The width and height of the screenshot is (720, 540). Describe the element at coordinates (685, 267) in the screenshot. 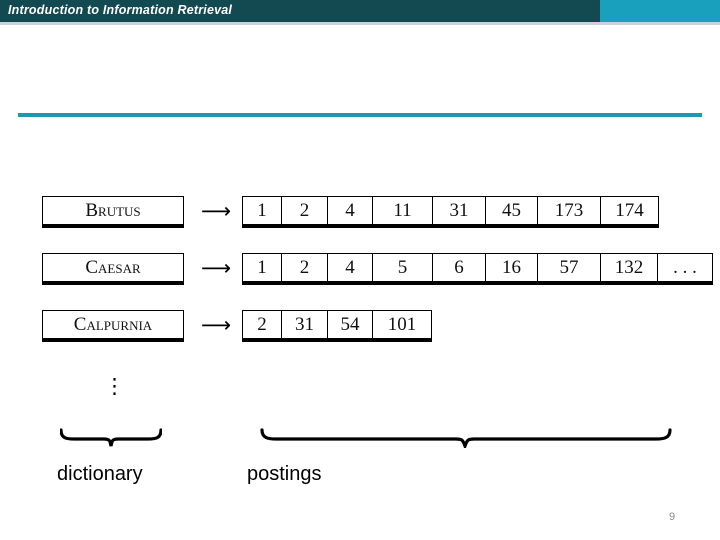

I see `posting-cell: . . .` at that location.